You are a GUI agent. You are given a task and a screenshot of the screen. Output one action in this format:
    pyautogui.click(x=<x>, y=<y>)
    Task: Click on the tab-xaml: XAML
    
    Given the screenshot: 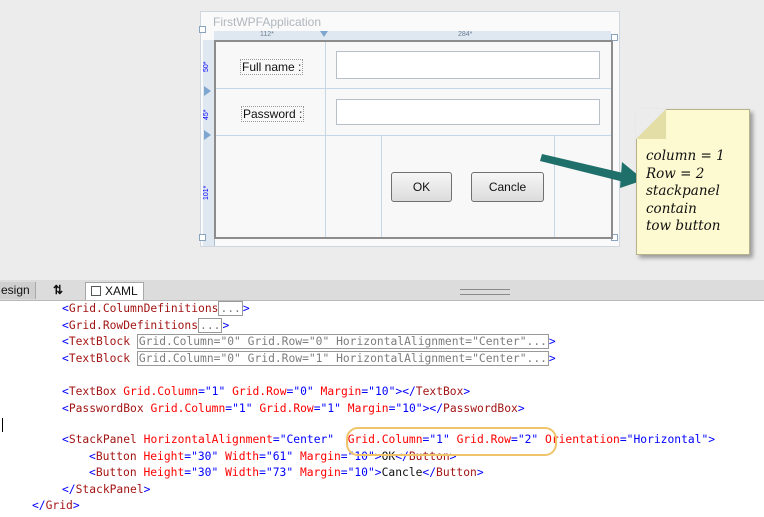 What is the action you would take?
    pyautogui.click(x=114, y=291)
    